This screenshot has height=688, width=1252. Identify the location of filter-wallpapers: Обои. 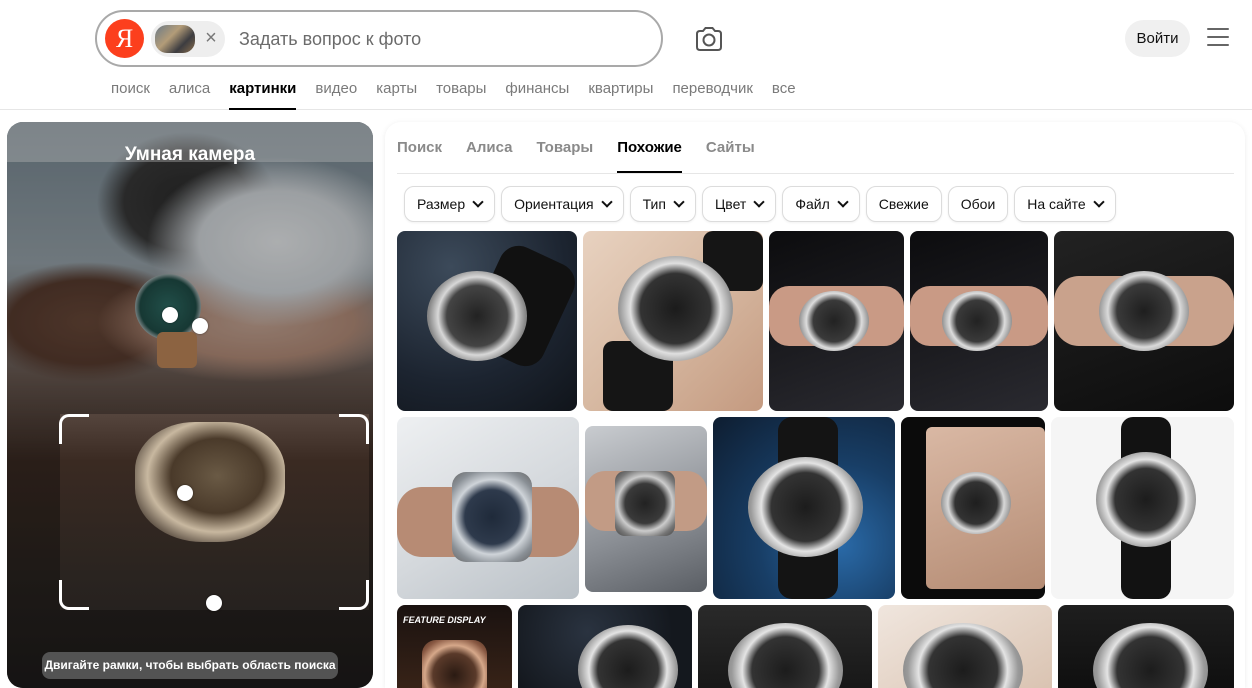
(978, 204).